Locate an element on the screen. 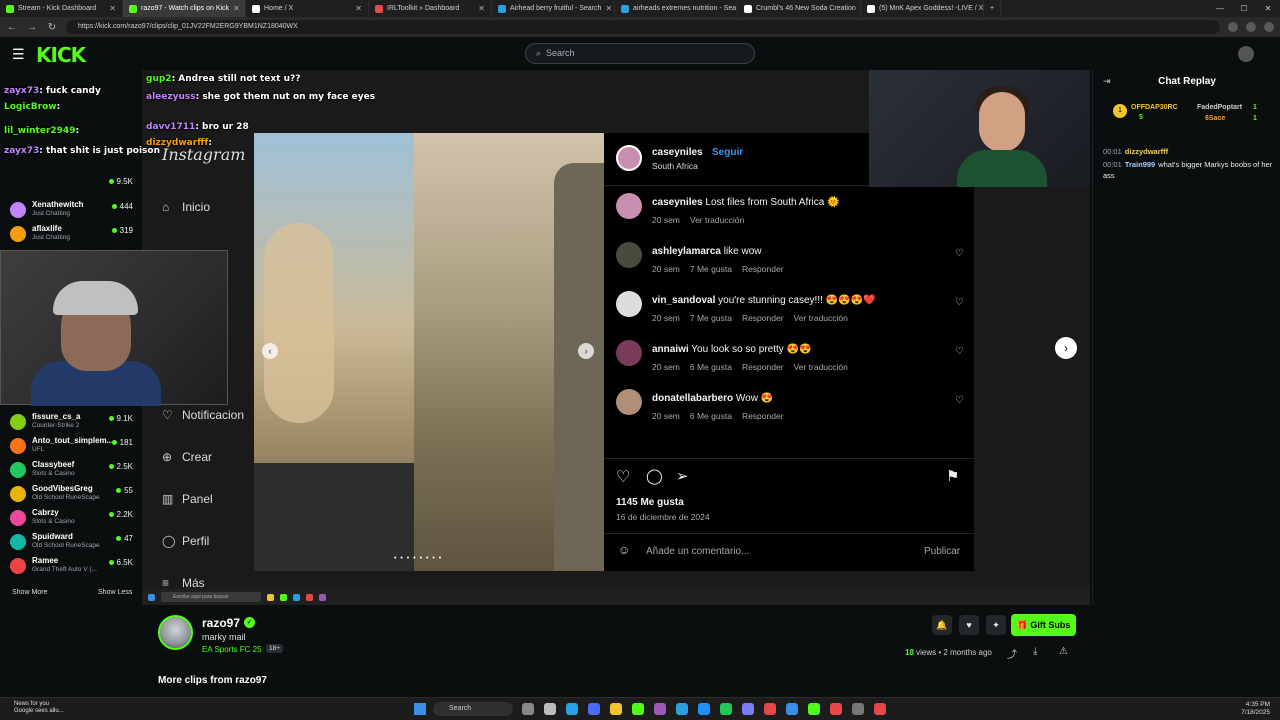  tab-favicon-icon is located at coordinates (871, 8).